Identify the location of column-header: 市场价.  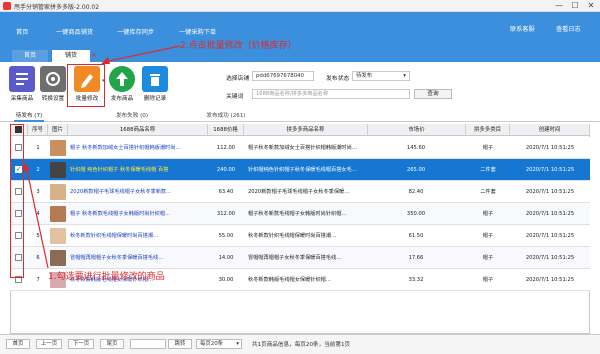
(417, 130).